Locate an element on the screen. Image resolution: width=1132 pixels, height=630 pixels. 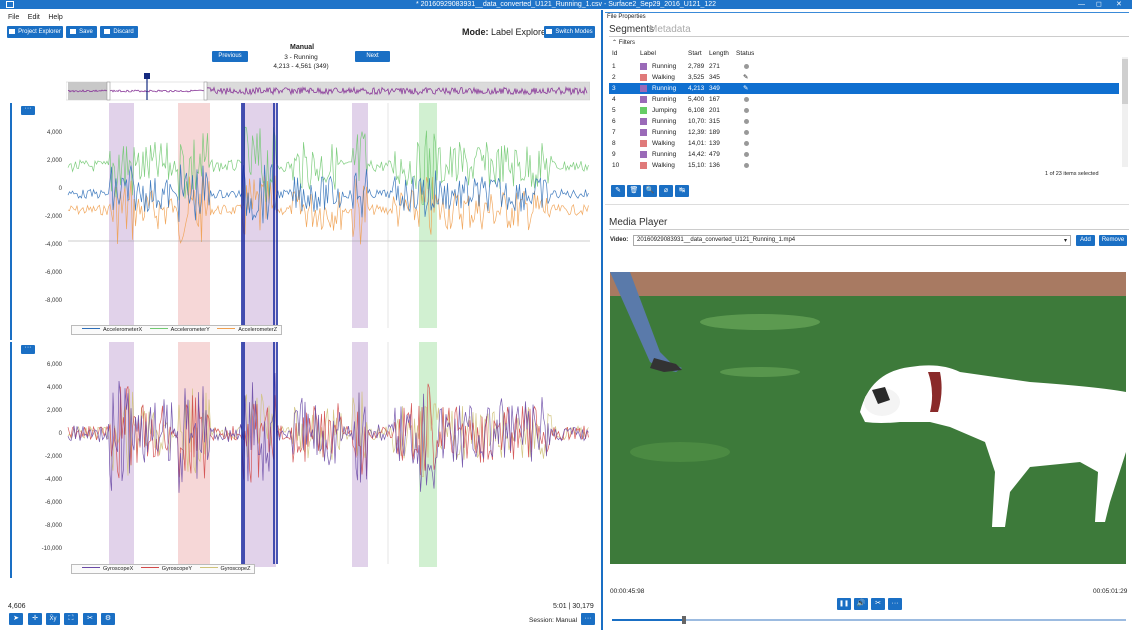
row-start: 12,39: is located at coordinates (697, 132).